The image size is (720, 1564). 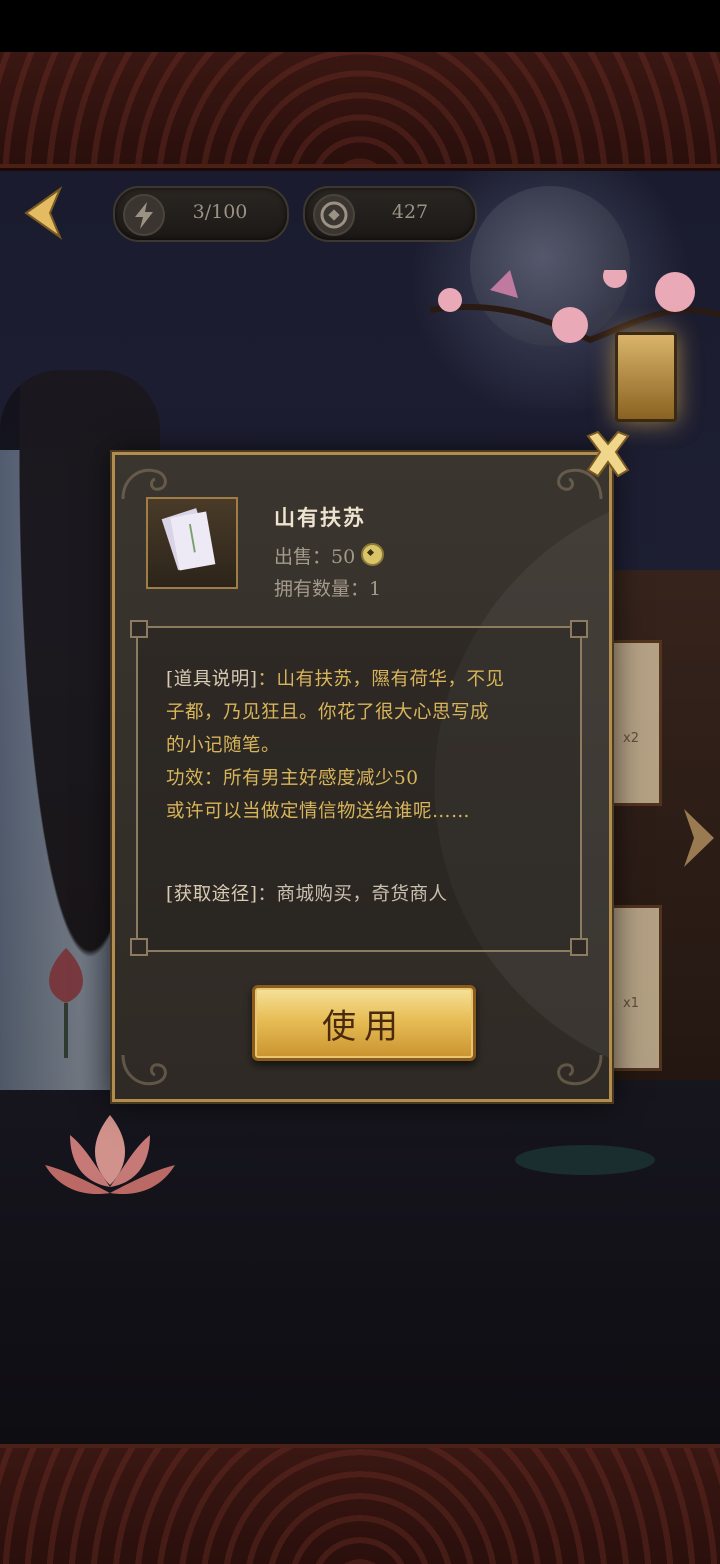 What do you see at coordinates (585, 1160) in the screenshot?
I see `lily-pad` at bounding box center [585, 1160].